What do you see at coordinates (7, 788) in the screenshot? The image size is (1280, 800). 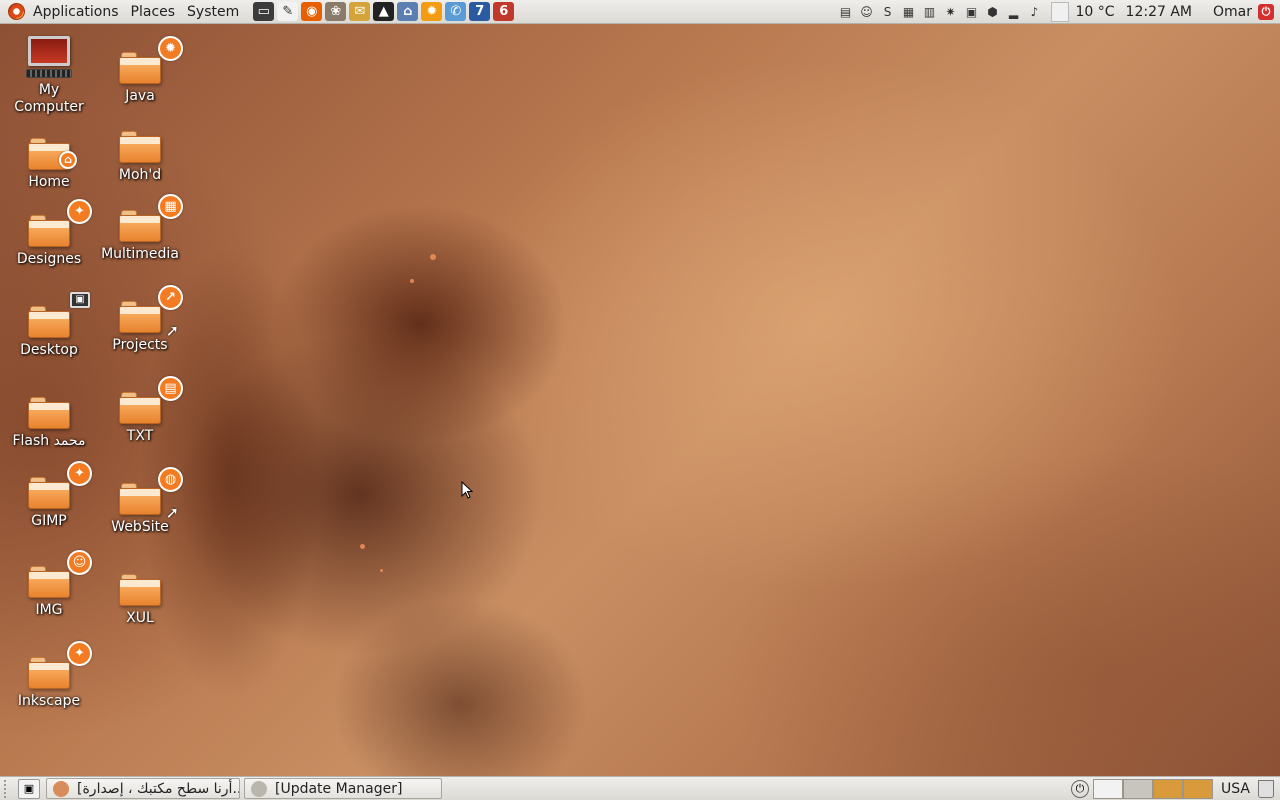 I see `panel-handle` at bounding box center [7, 788].